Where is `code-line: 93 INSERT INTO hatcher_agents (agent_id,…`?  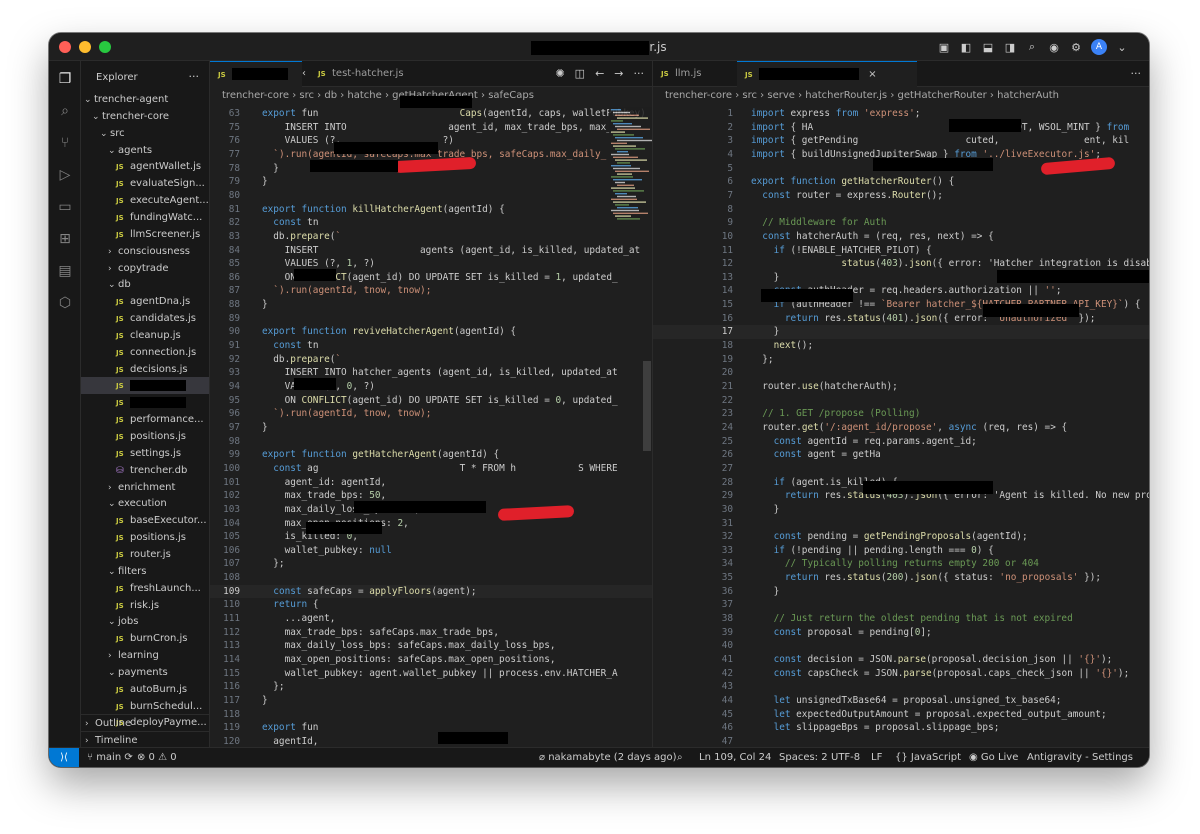
code-line: 93 INSERT INTO hatcher_agents (agent_id,… is located at coordinates (431, 373).